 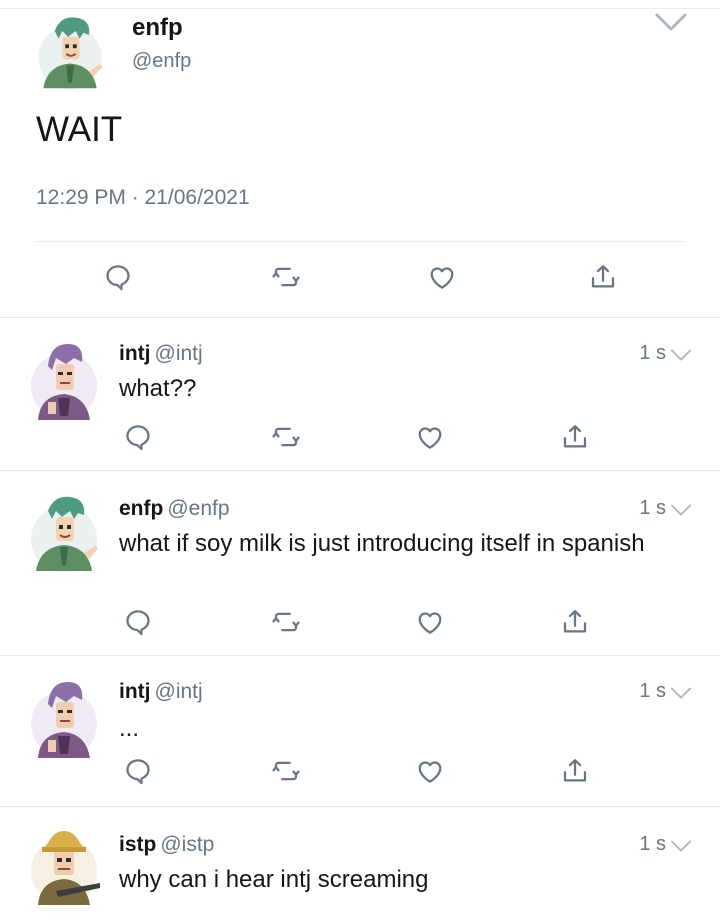 What do you see at coordinates (198, 508) in the screenshot?
I see `reply-author-handle: @enfp` at bounding box center [198, 508].